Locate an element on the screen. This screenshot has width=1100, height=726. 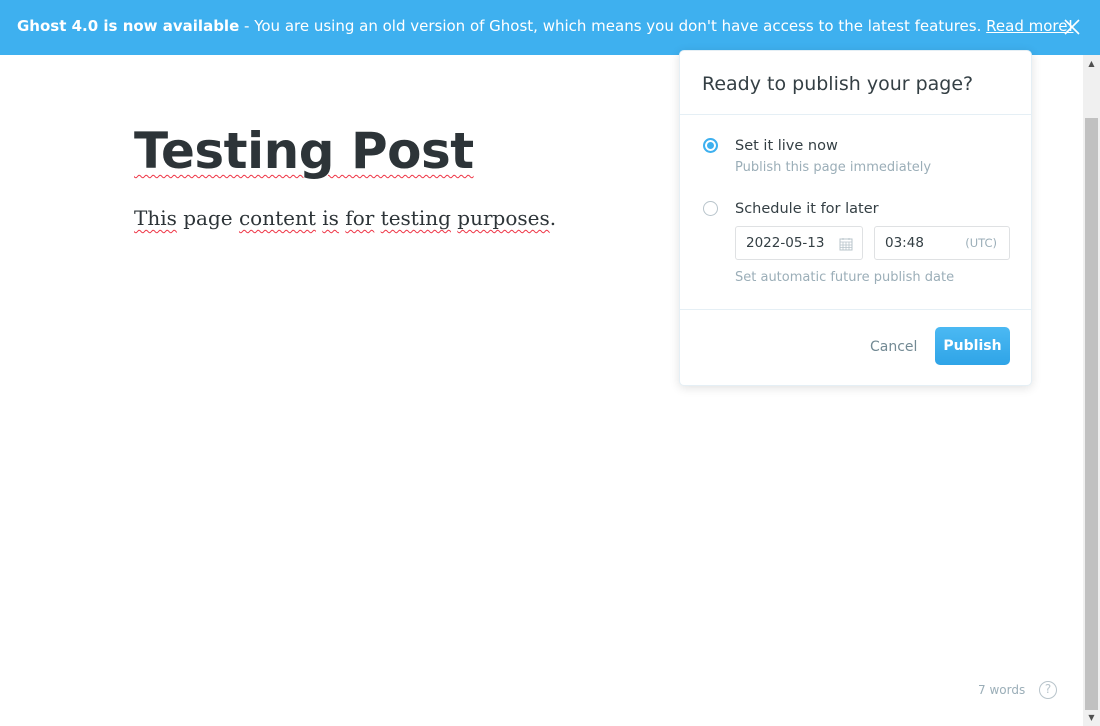
radio-publish-now is located at coordinates (710, 145).